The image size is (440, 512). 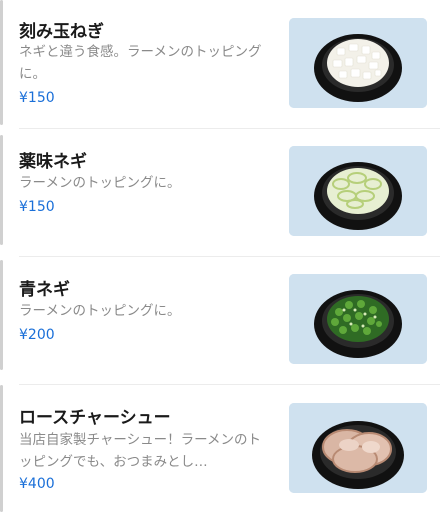 I want to click on item-price: ¥400, so click(x=37, y=484).